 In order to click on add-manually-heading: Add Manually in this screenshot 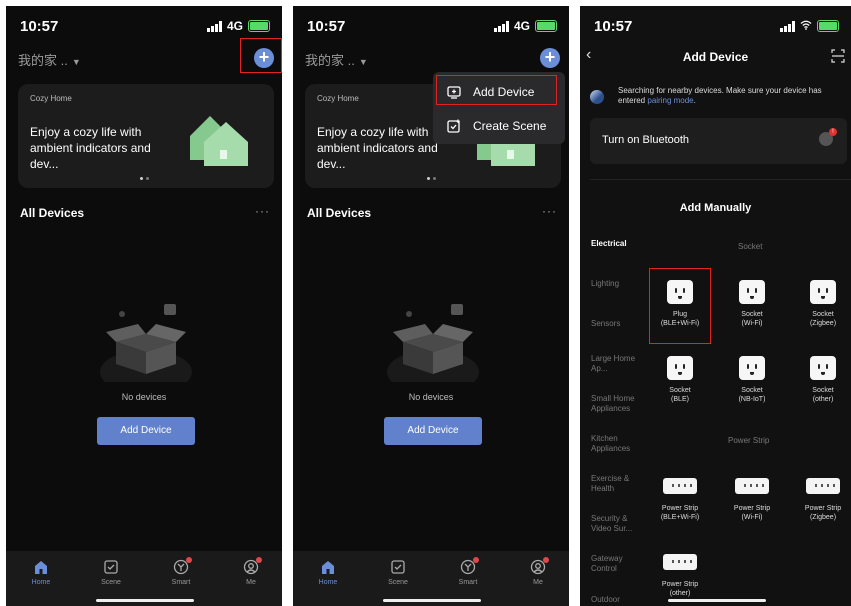, I will do `click(715, 208)`.